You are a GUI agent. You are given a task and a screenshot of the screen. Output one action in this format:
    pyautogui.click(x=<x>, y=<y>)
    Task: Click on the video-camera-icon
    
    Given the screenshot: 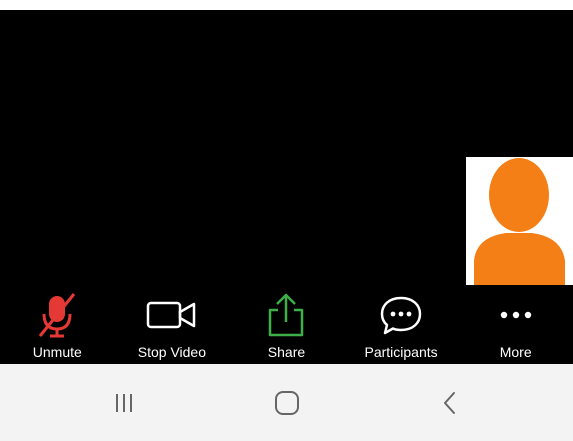 What is the action you would take?
    pyautogui.click(x=172, y=315)
    